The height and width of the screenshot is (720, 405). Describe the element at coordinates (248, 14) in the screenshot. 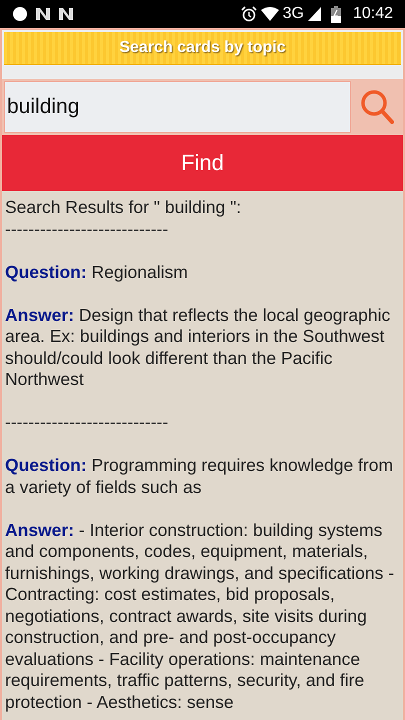

I see `alarm-icon` at that location.